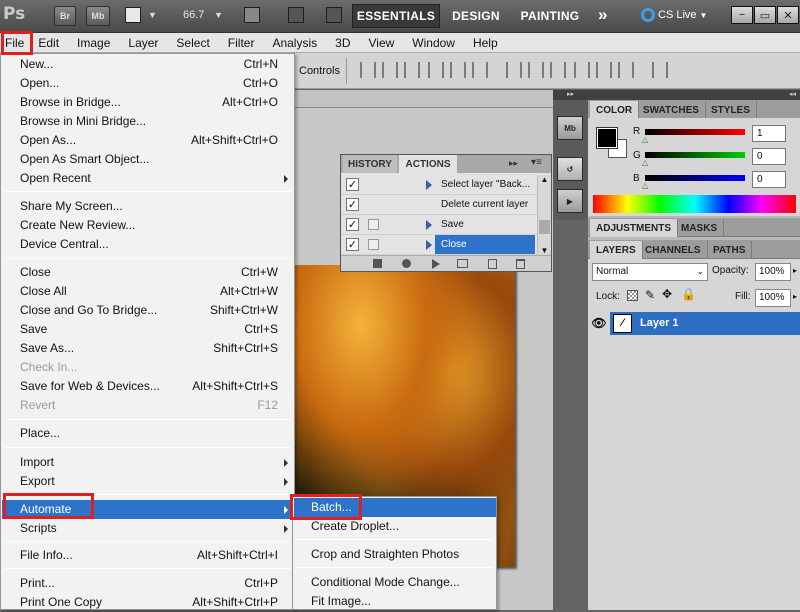 The width and height of the screenshot is (800, 612). I want to click on mini-bridge-button: Mb, so click(98, 16).